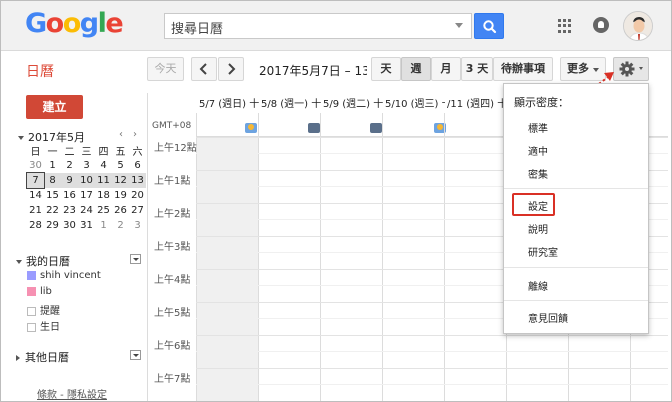 The height and width of the screenshot is (402, 672). Describe the element at coordinates (432, 351) in the screenshot. I see `half-hour-gridline` at that location.